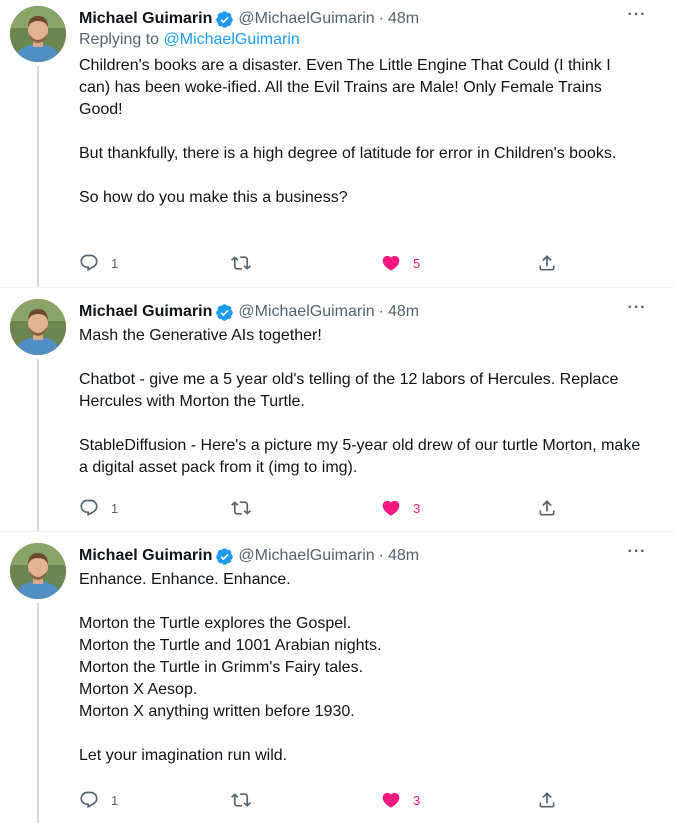 The image size is (675, 823). Describe the element at coordinates (362, 42) in the screenshot. I see `replying-to: Replying to @MichaelGuimarin` at that location.